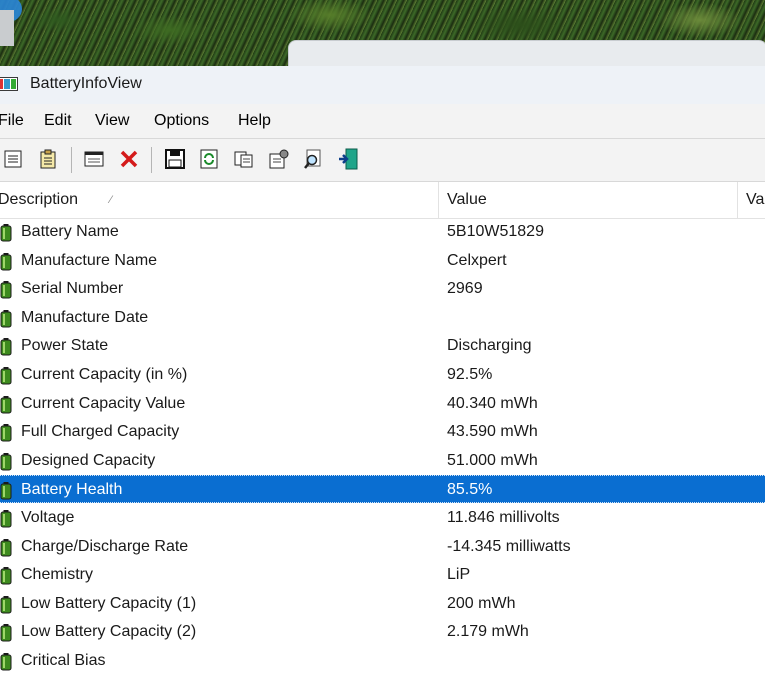  What do you see at coordinates (129, 159) in the screenshot?
I see `delete-icon` at bounding box center [129, 159].